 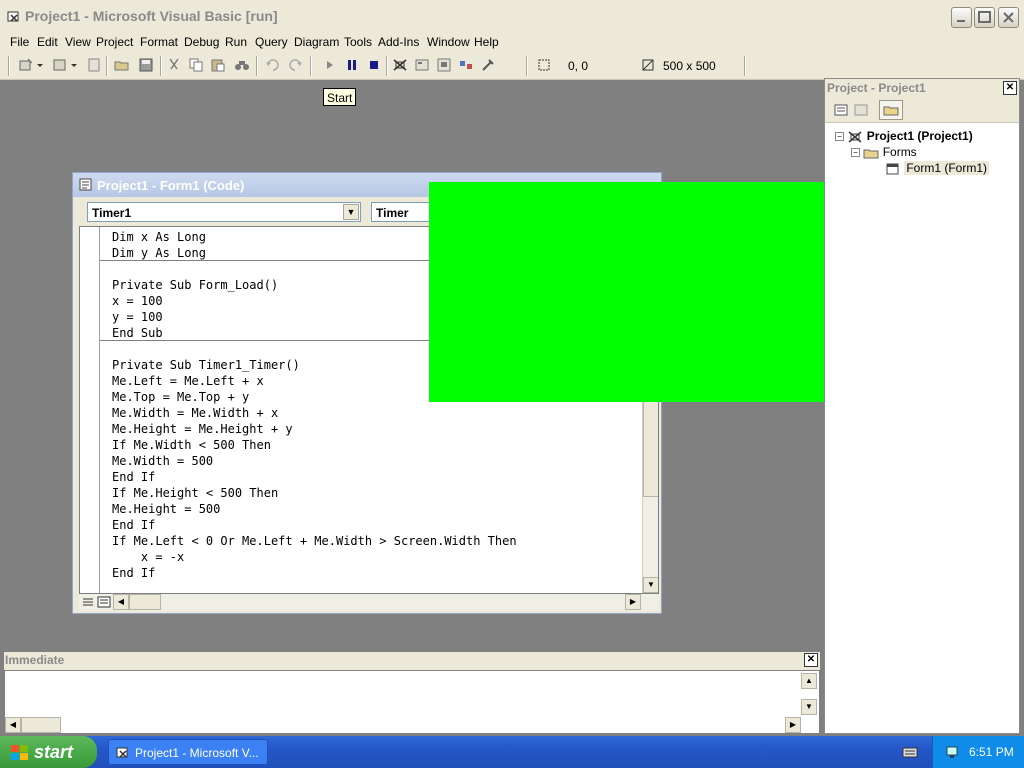 I want to click on form-layout-icon, so click(x=444, y=65).